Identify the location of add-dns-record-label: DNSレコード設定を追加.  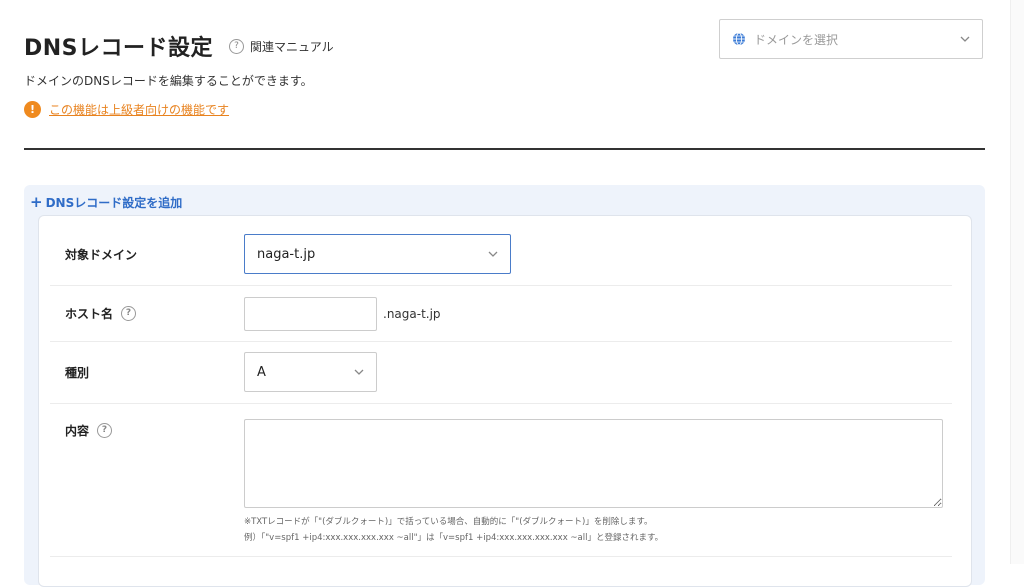
(114, 202).